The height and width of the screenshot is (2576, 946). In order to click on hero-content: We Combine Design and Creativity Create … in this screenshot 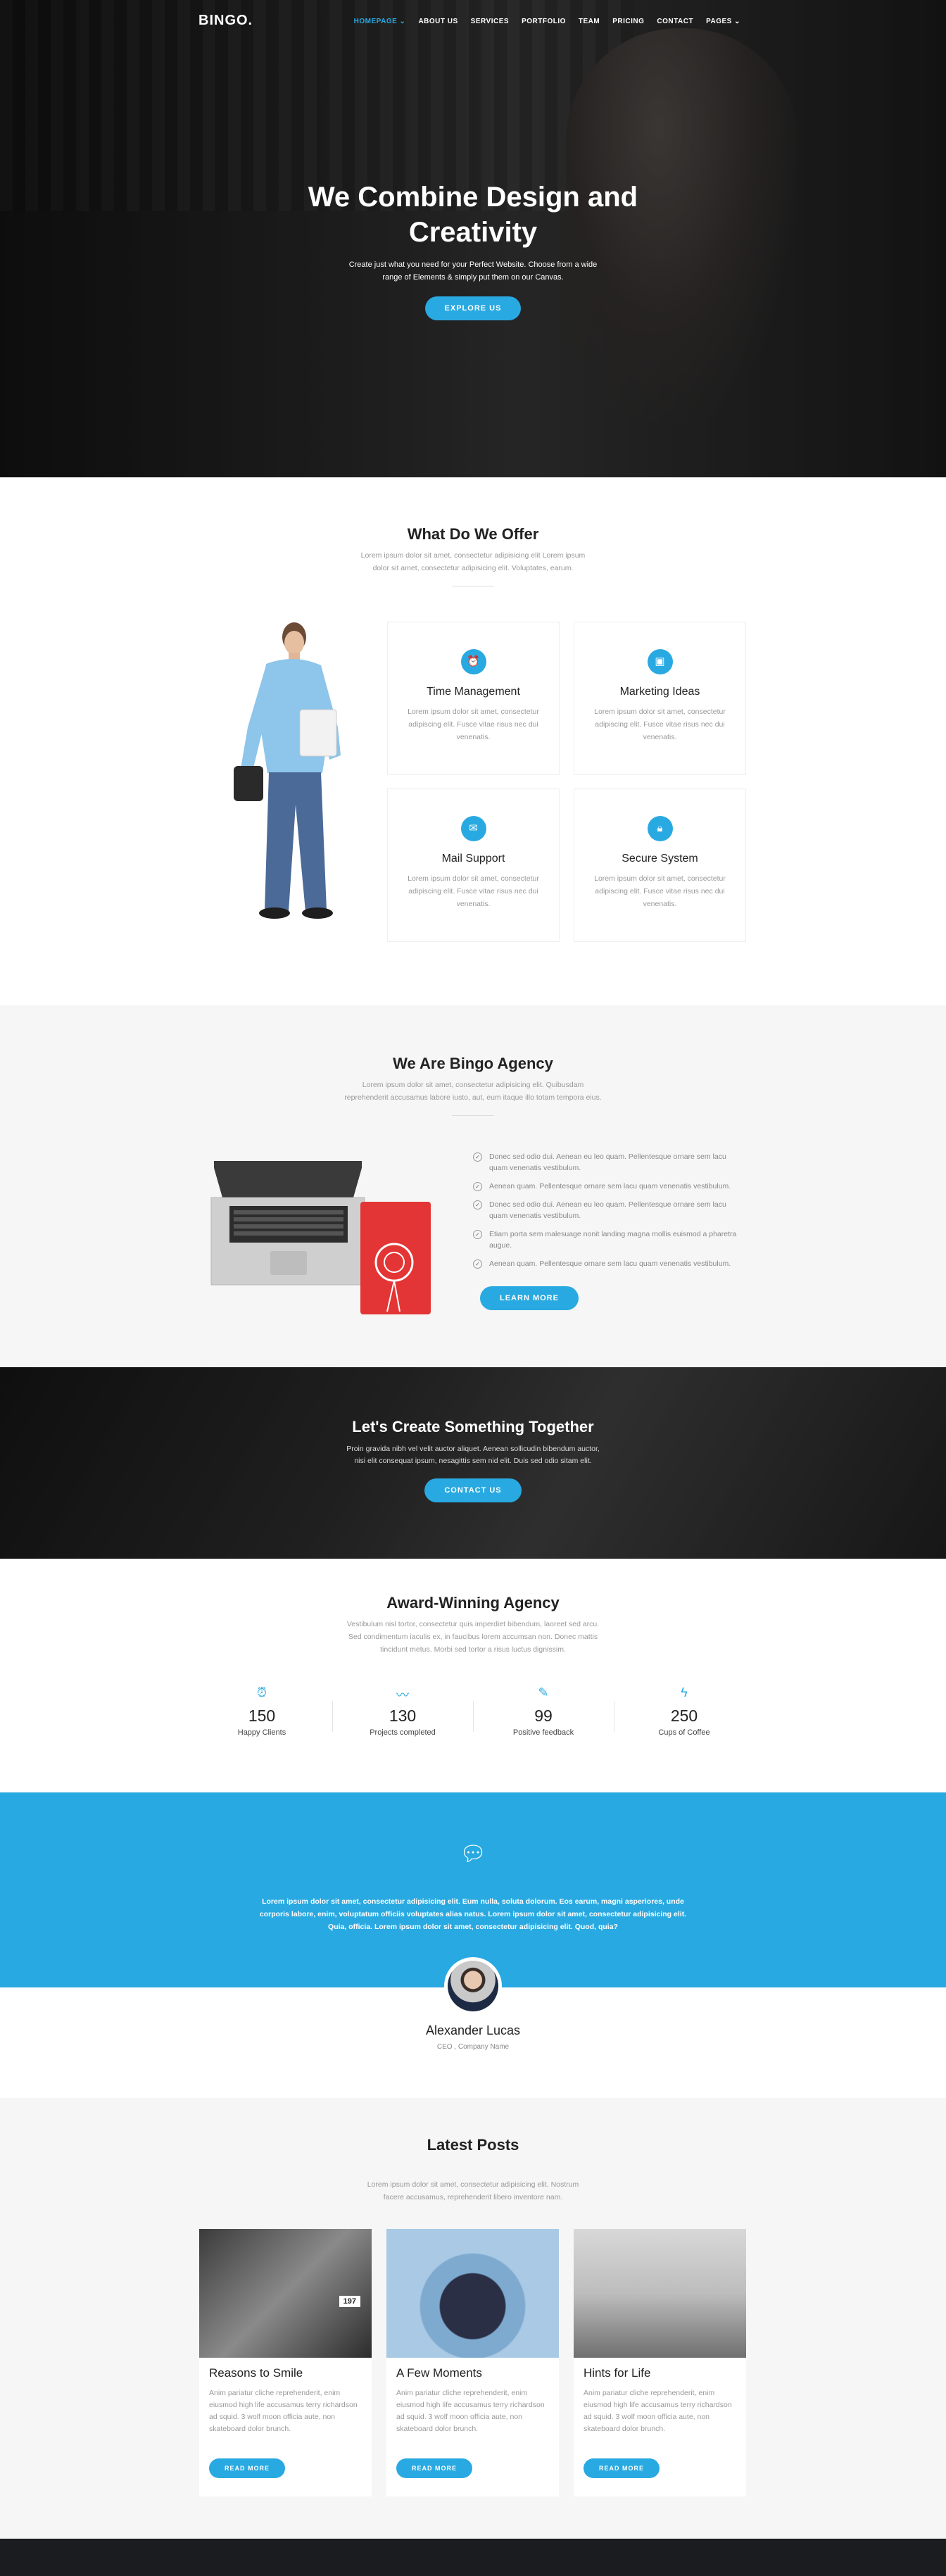, I will do `click(473, 250)`.